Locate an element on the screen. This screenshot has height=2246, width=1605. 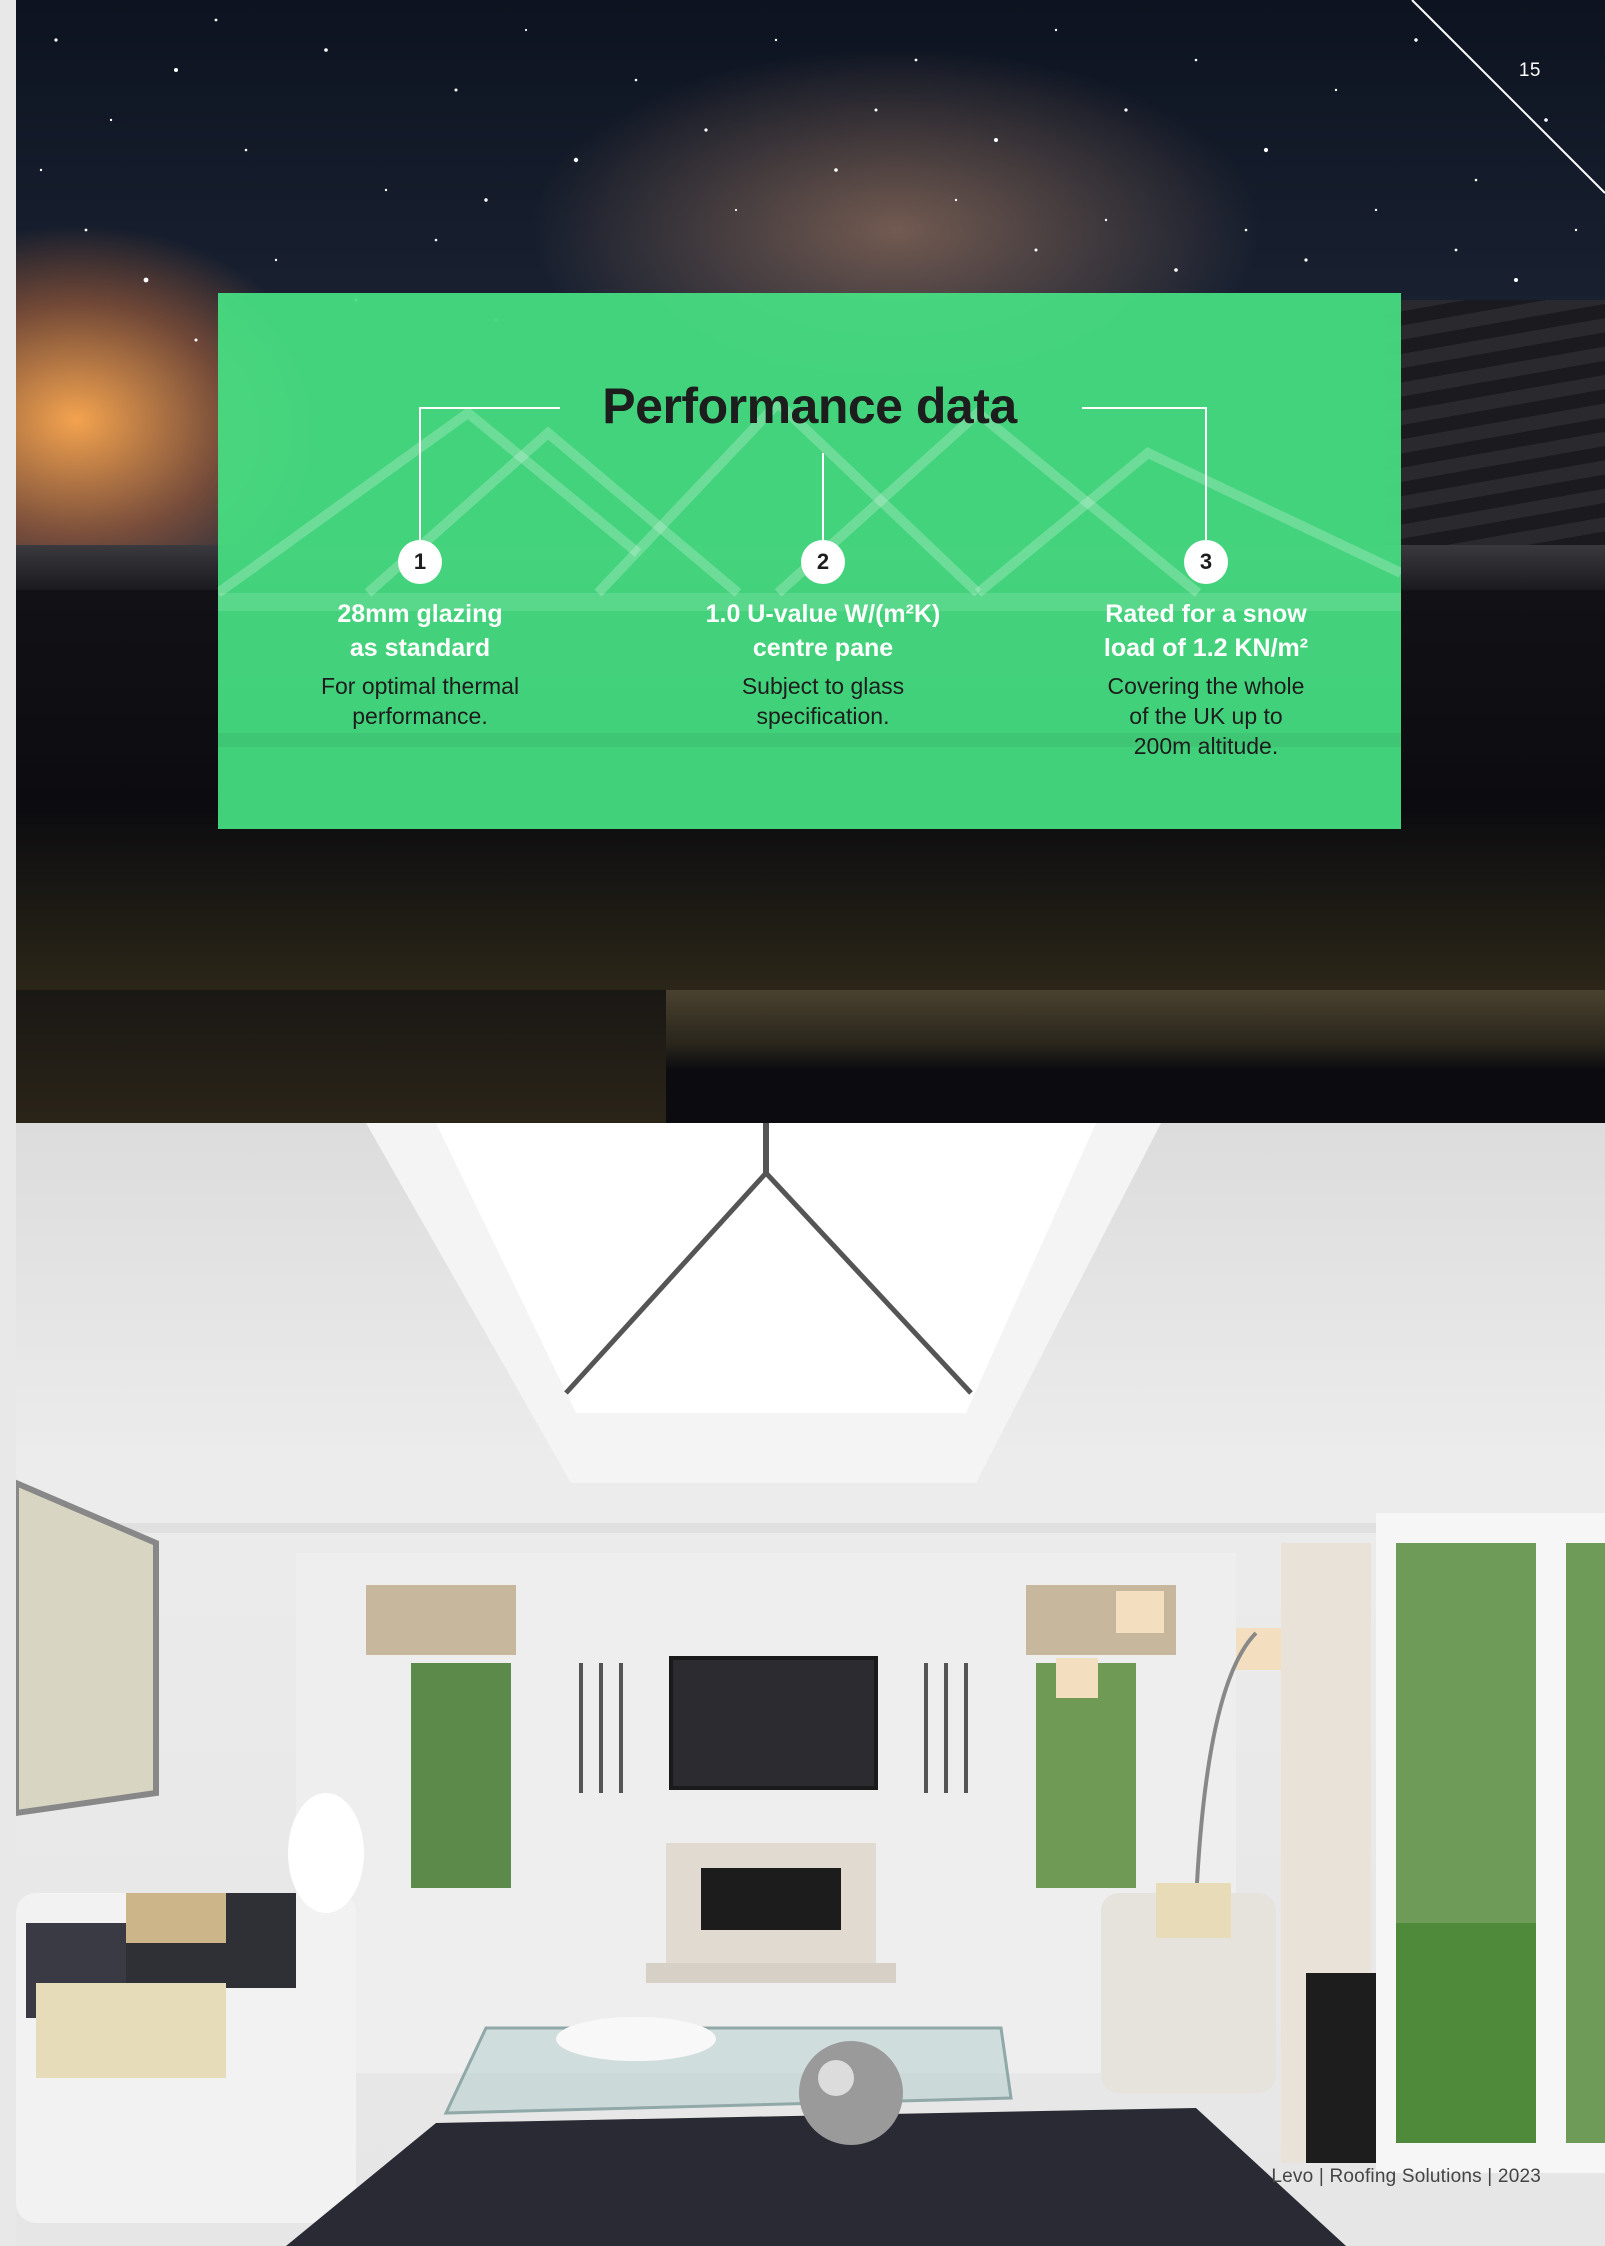
item-description: For optimal thermal performance. is located at coordinates (420, 701).